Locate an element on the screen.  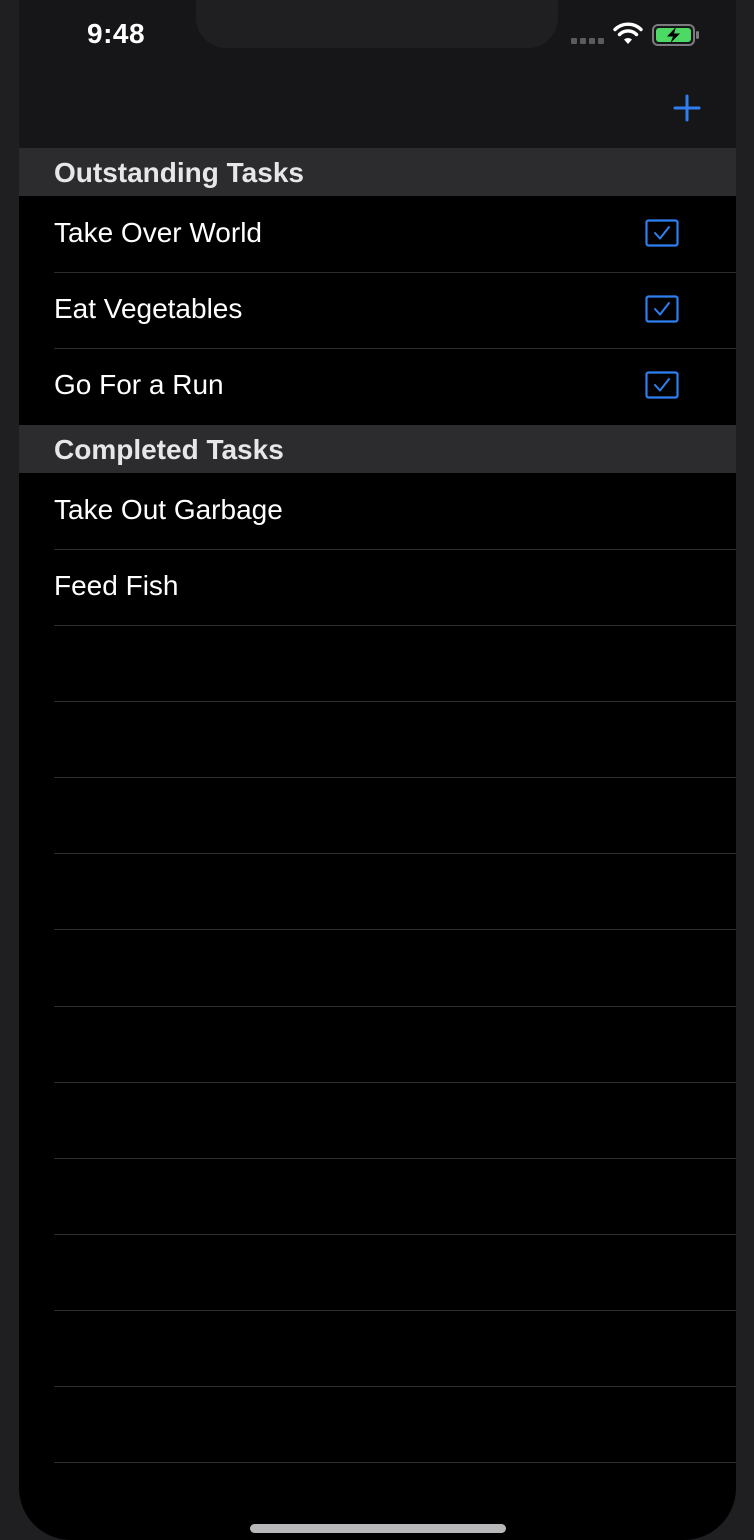
task-row: Go For a Run is located at coordinates (377, 387).